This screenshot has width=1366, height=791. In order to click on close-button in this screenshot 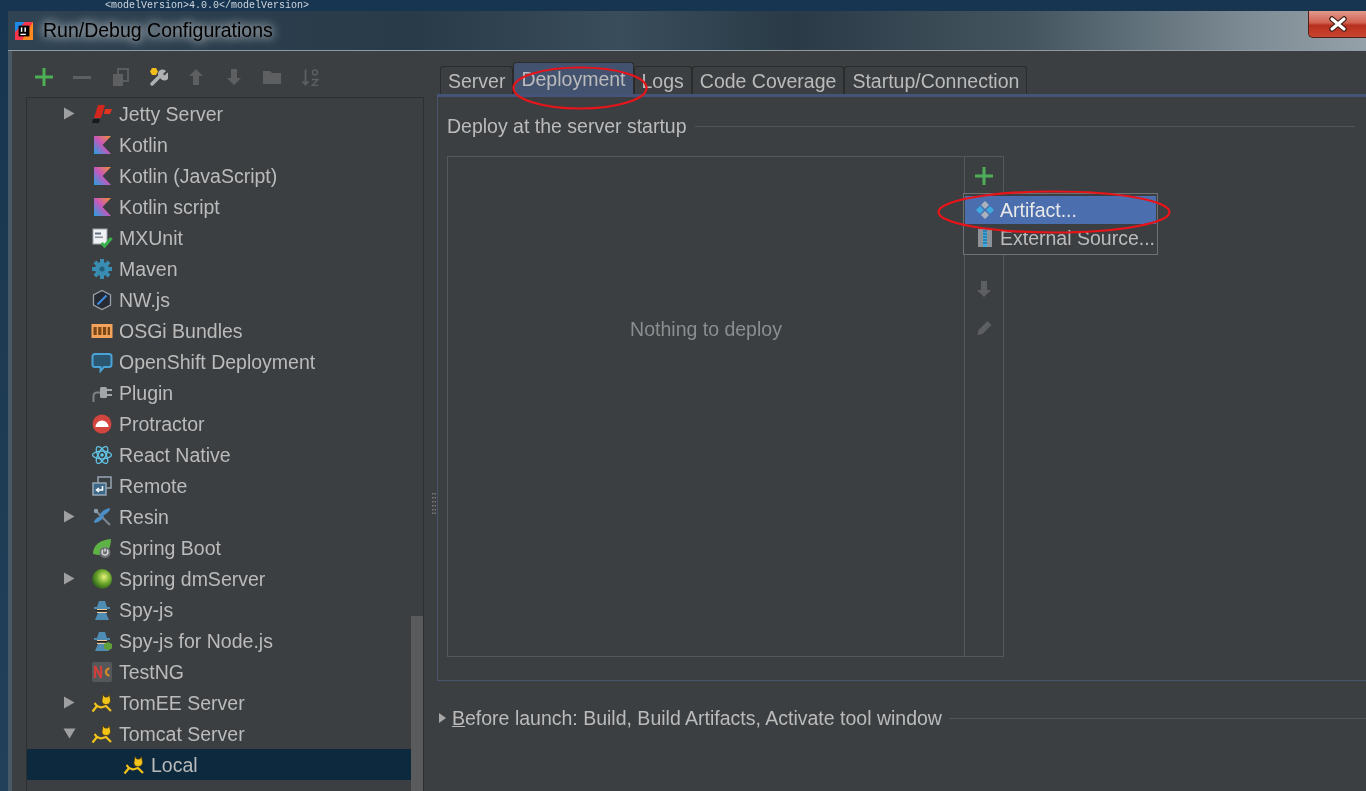, I will do `click(1337, 24)`.